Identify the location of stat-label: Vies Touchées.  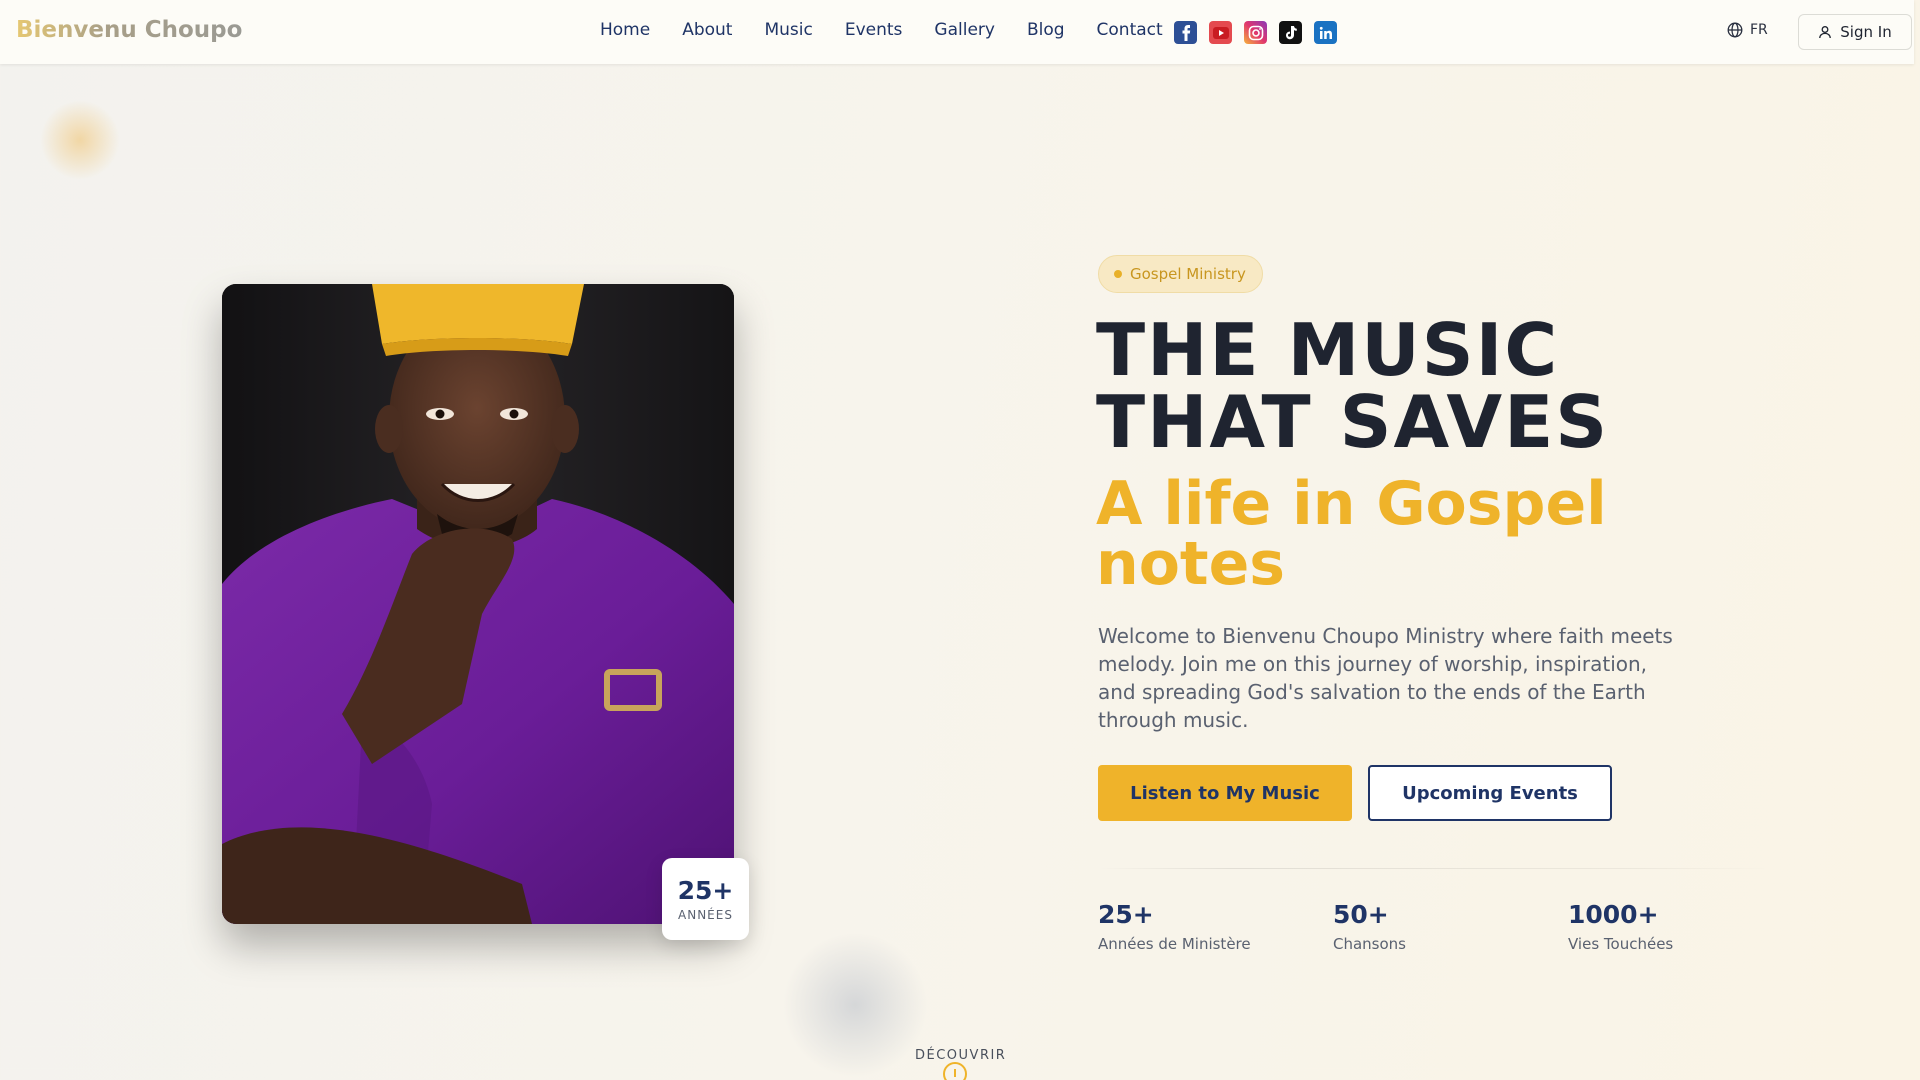
(1621, 944).